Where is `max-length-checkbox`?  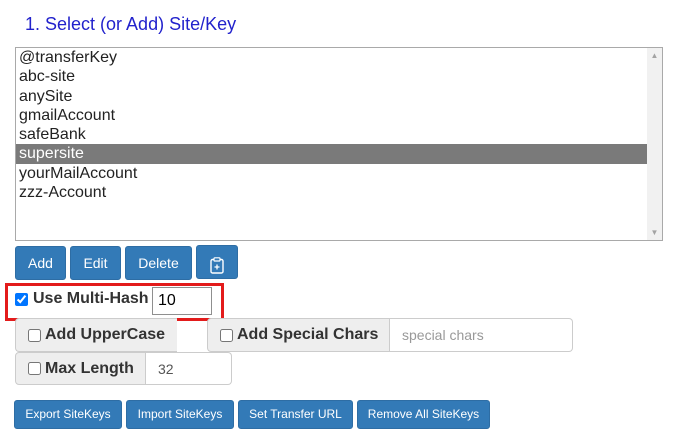
max-length-checkbox is located at coordinates (34, 368).